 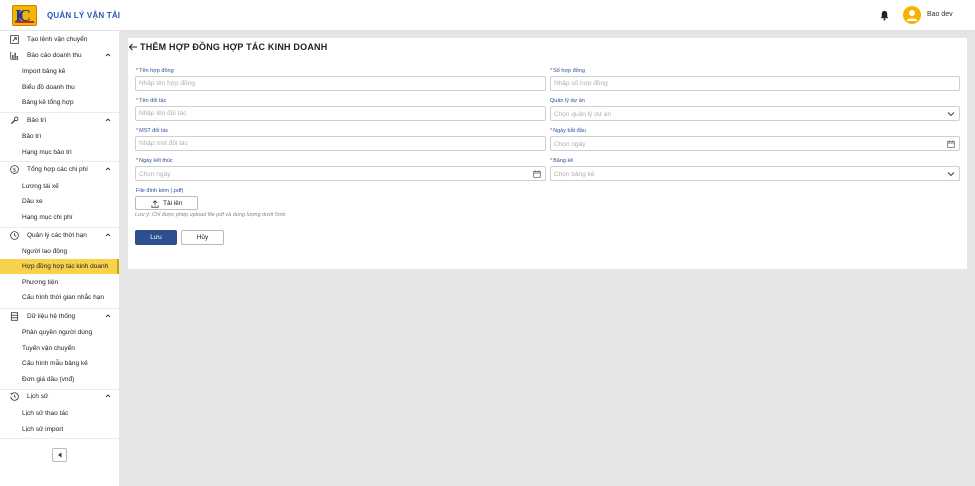 What do you see at coordinates (45, 413) in the screenshot?
I see `sidebar-item-label: Lịch sử thao tác` at bounding box center [45, 413].